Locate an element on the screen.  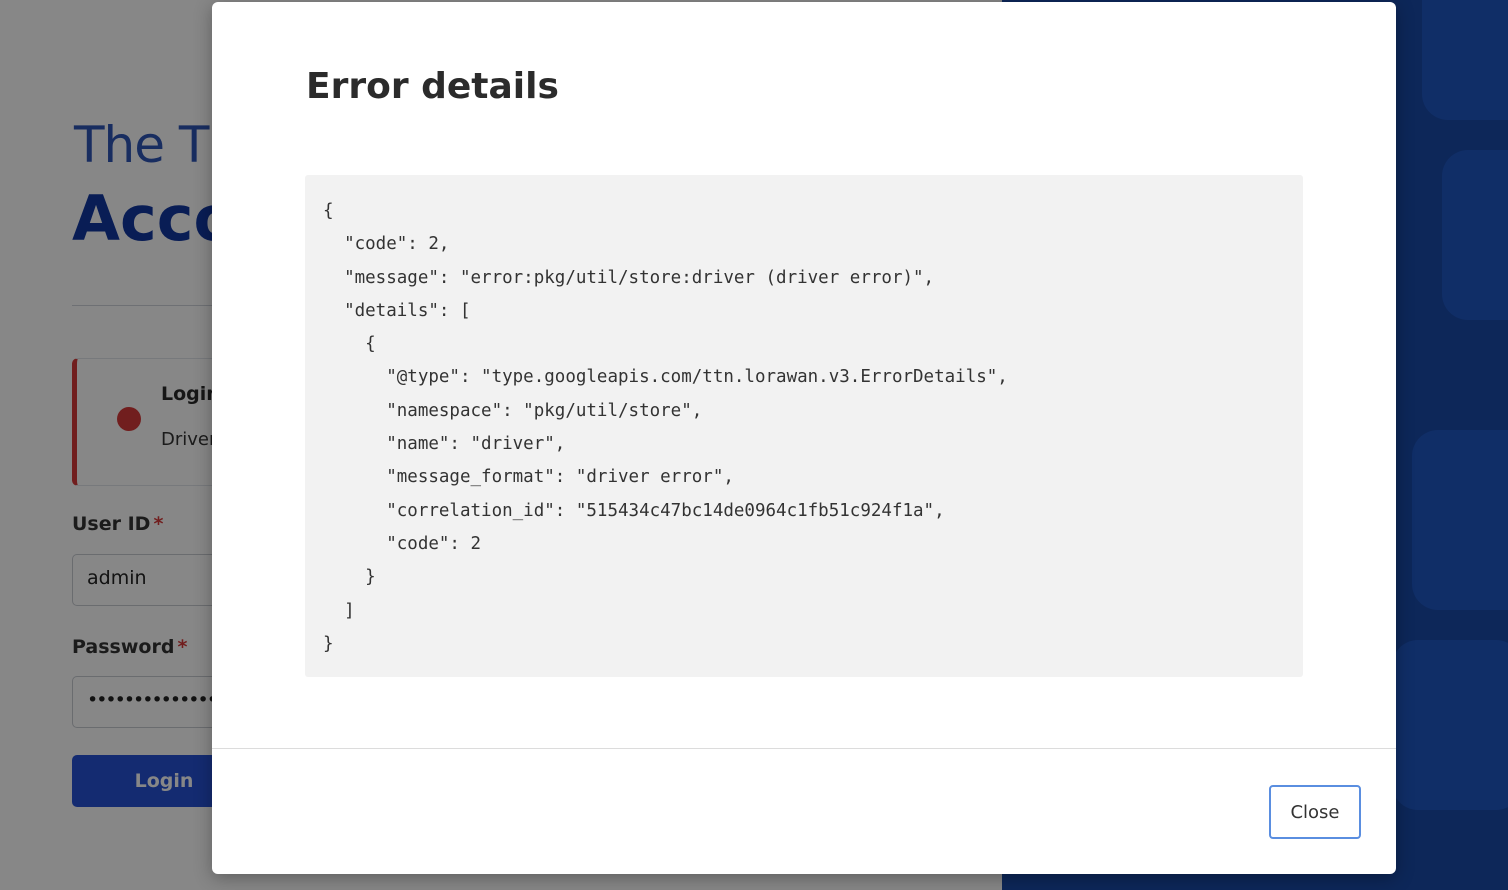
modal-title: Error details is located at coordinates (432, 86).